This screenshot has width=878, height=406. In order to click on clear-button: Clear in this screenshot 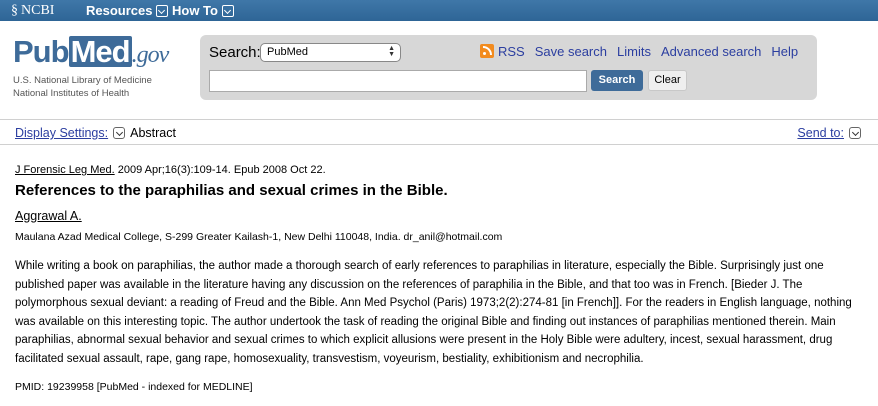, I will do `click(667, 80)`.